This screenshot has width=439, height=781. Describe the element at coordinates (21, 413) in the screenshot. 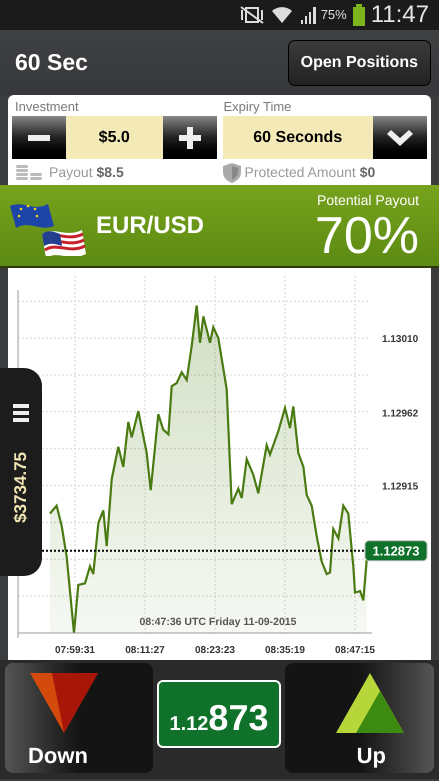

I see `menu-icon` at that location.